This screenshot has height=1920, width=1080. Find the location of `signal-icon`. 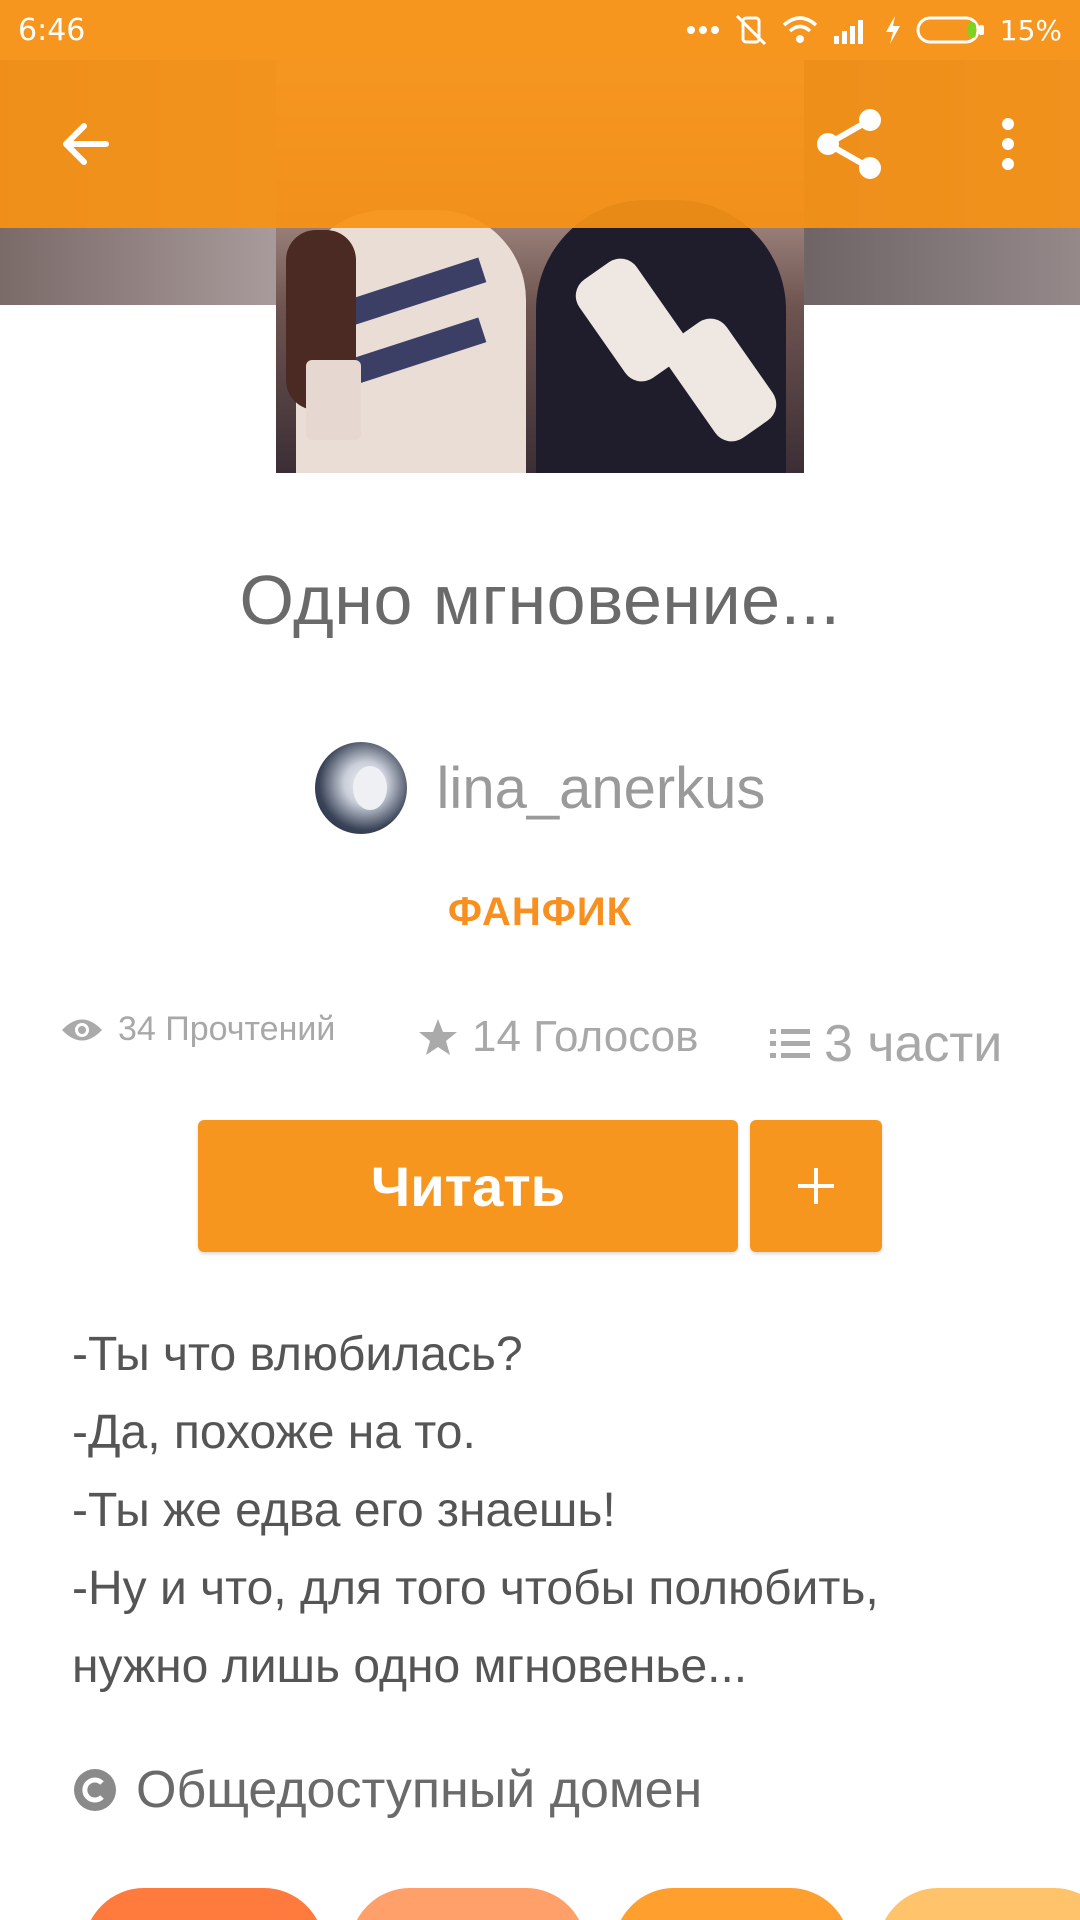

signal-icon is located at coordinates (851, 30).